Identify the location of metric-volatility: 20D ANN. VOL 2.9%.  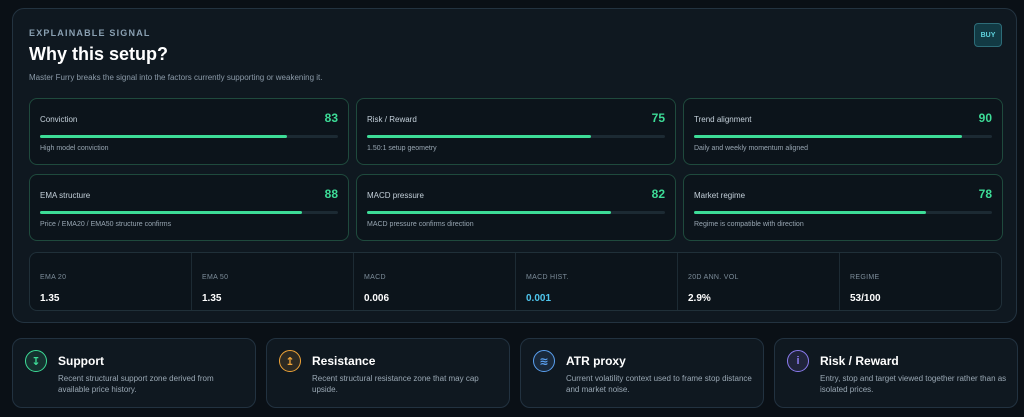
(759, 281).